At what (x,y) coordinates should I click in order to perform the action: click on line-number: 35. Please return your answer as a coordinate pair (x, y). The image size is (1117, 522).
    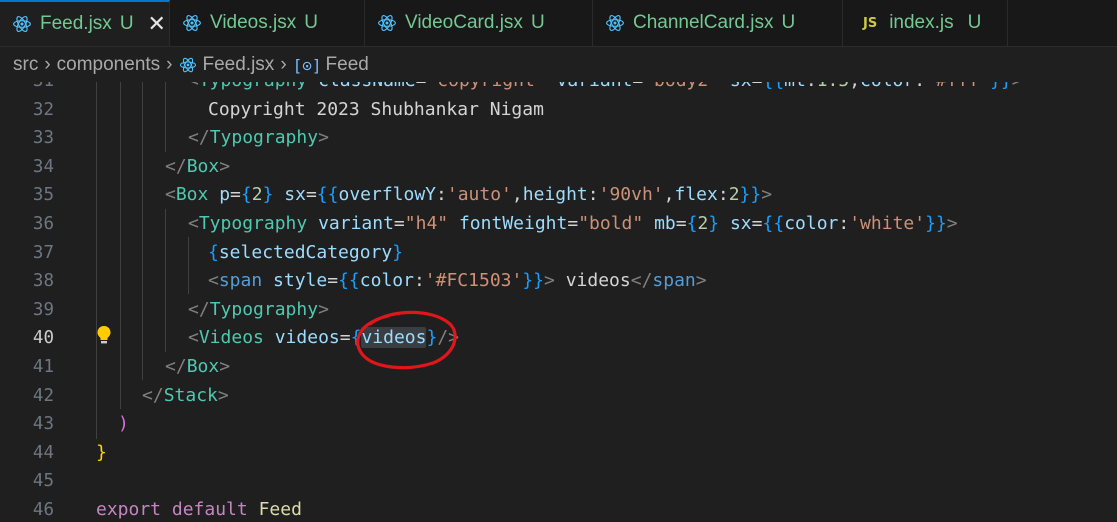
    Looking at the image, I should click on (43, 195).